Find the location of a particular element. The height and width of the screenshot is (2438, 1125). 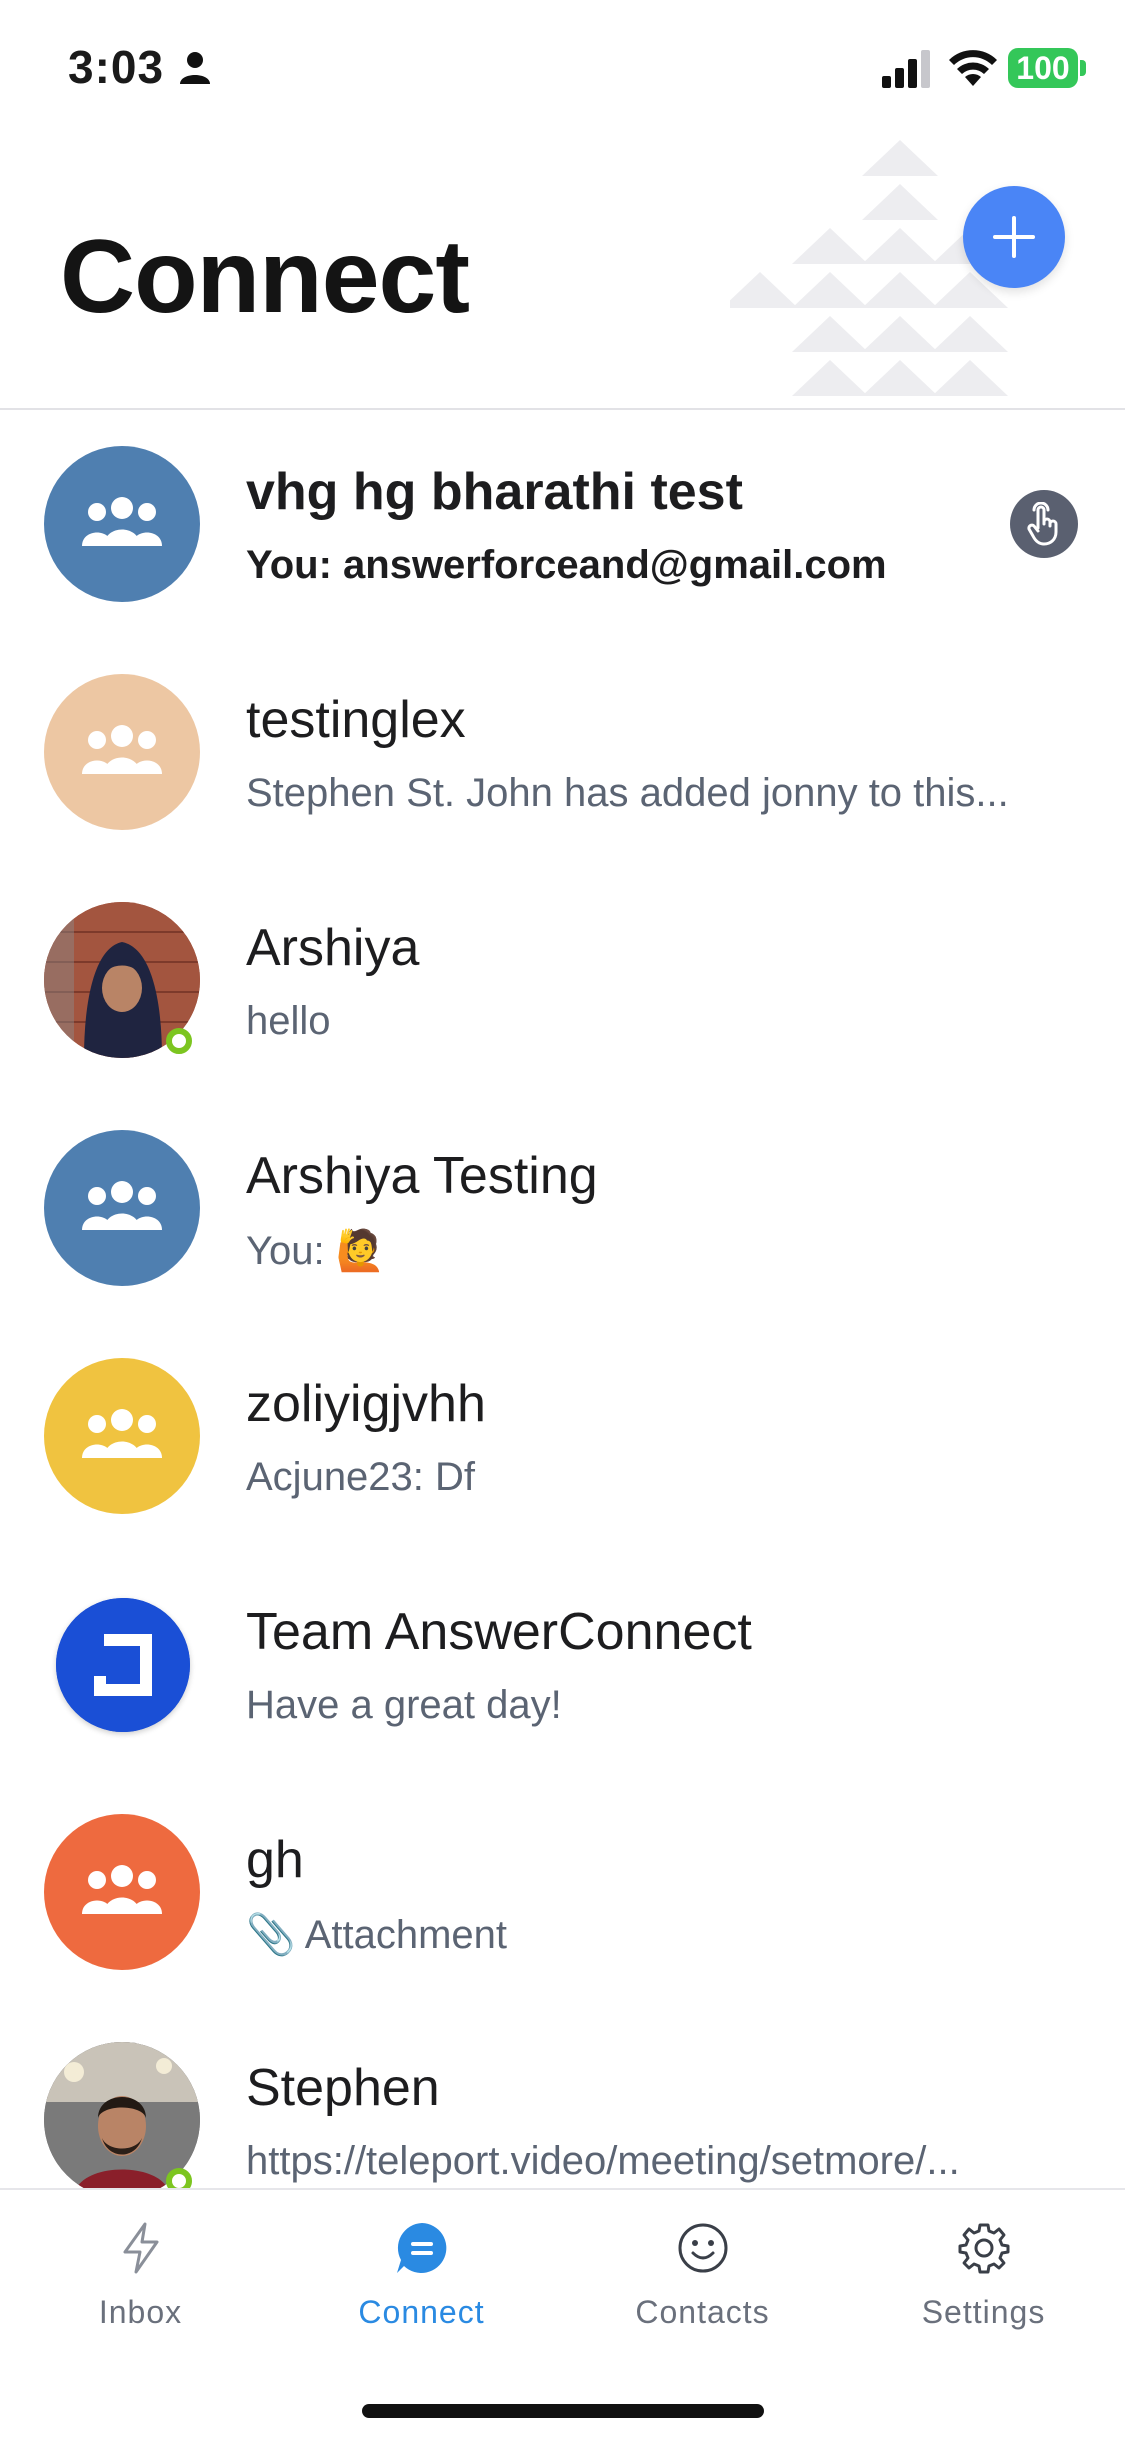

tab-inbox: Inbox is located at coordinates (140, 2280).